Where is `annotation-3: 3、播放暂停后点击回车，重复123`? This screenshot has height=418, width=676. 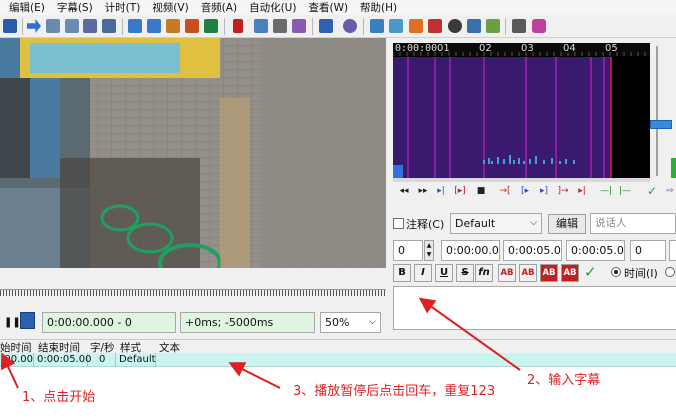 annotation-3: 3、播放暂停后点击回车，重复123 is located at coordinates (394, 391).